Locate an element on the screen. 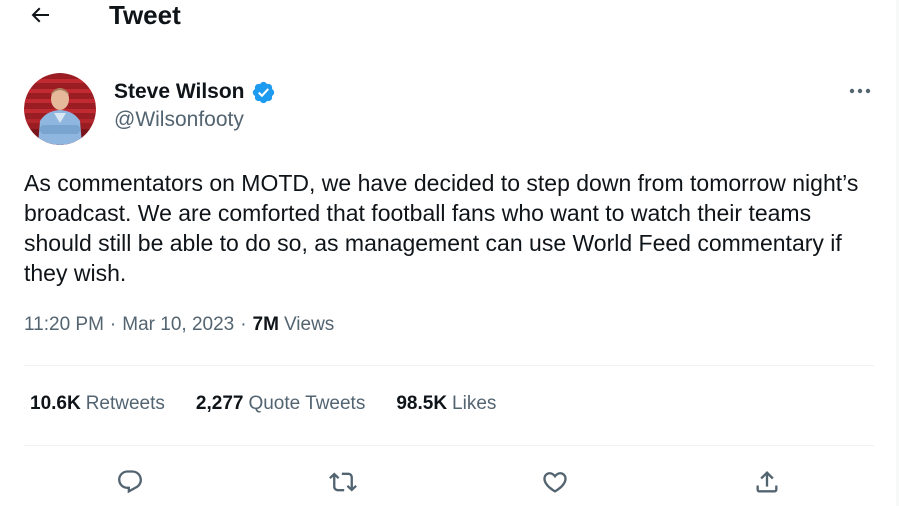  likes-count: 98.5K is located at coordinates (422, 403).